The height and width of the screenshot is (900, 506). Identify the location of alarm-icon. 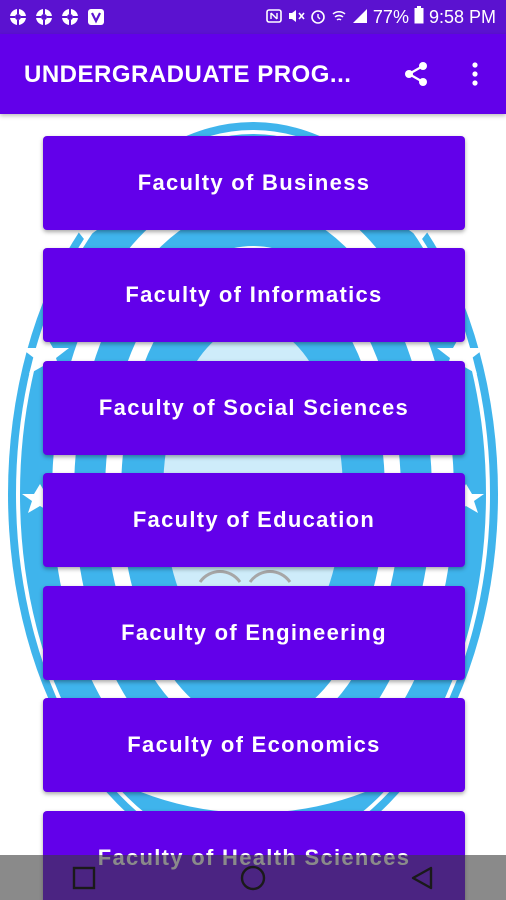
(318, 17).